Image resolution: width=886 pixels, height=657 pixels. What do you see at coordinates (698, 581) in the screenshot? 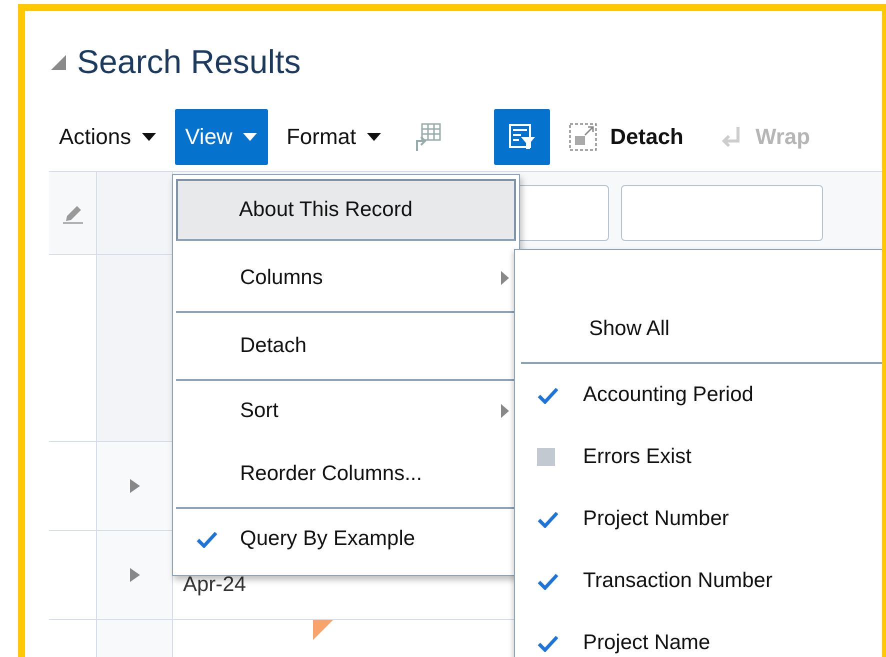
I see `menu-item: Transaction Number` at bounding box center [698, 581].